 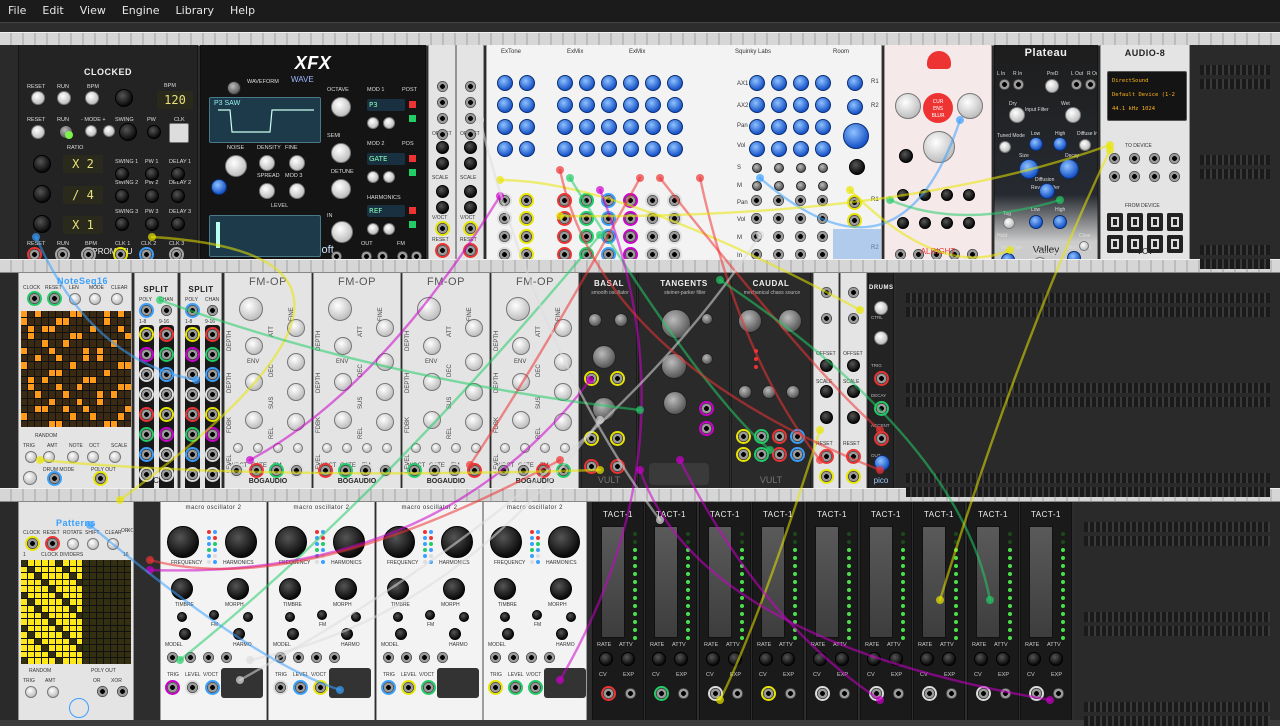 What do you see at coordinates (715, 693) in the screenshot?
I see `cv-jack` at bounding box center [715, 693].